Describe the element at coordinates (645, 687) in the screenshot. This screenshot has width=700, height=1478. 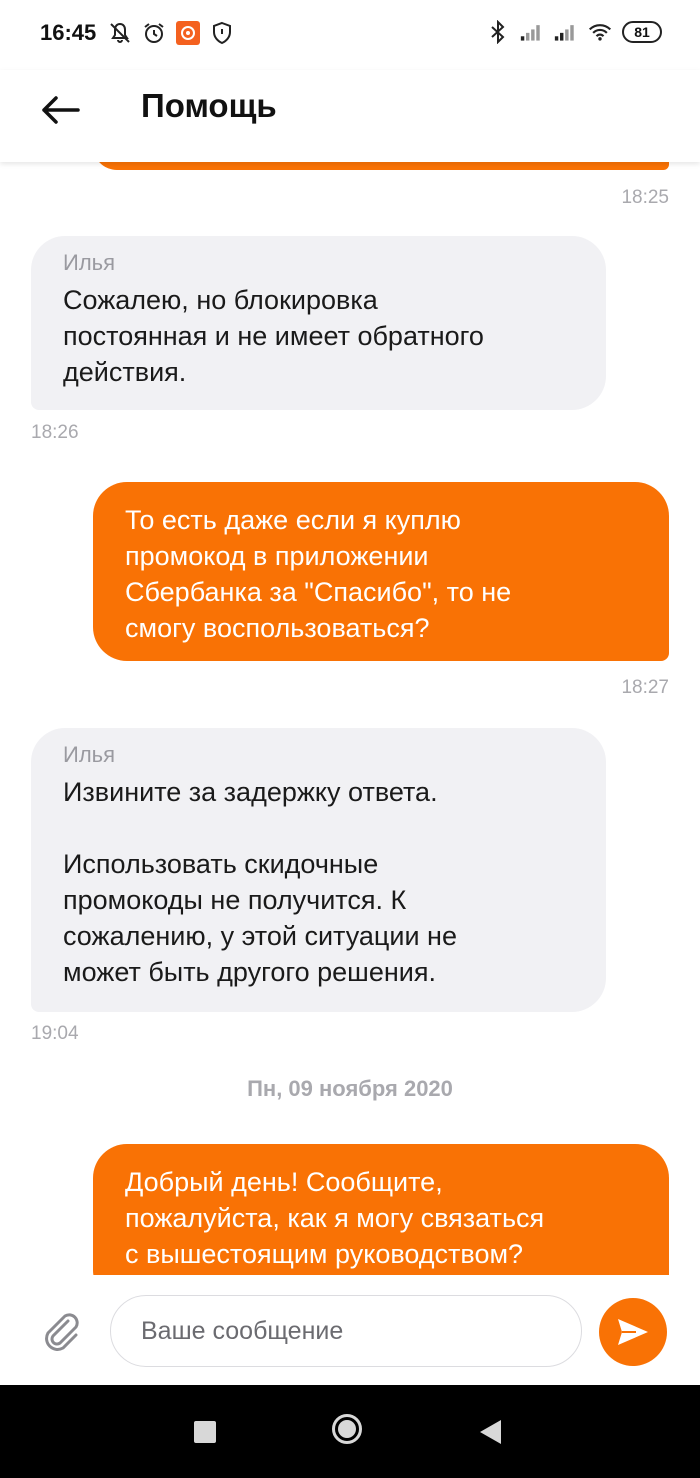
I see `message-time: 18:27` at that location.